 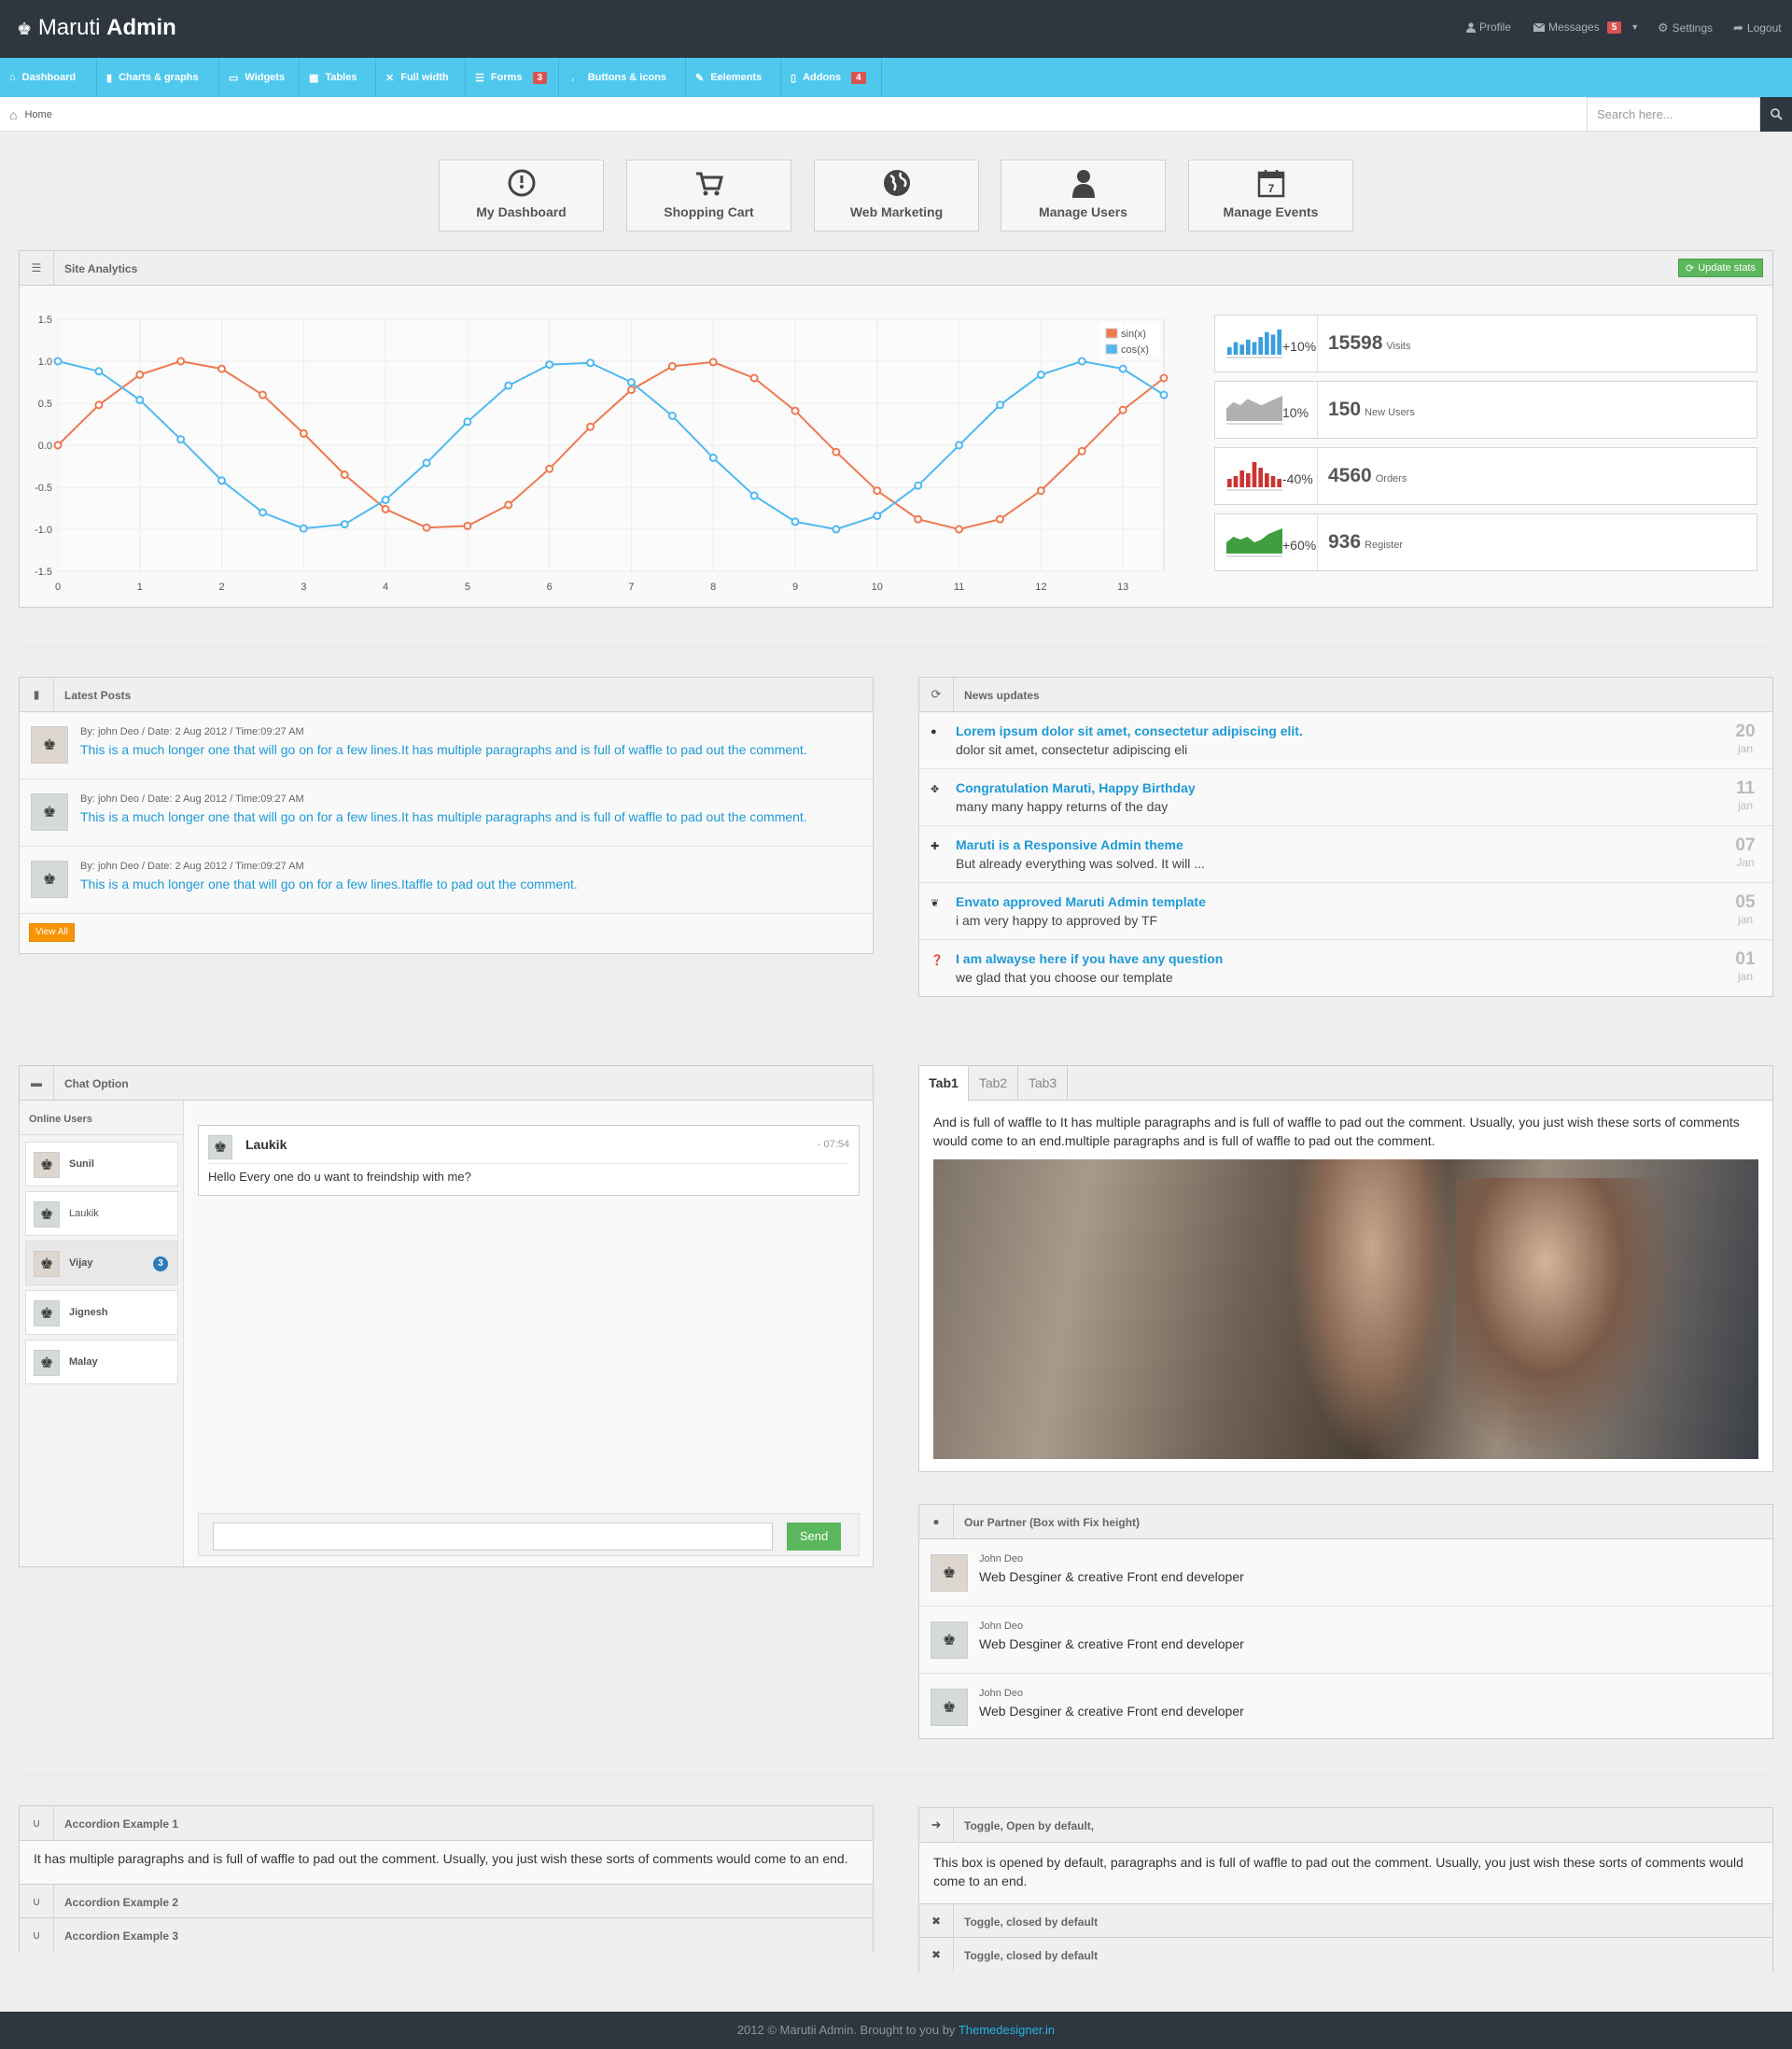 What do you see at coordinates (1720, 268) in the screenshot?
I see `update-stats-button: ⟳ Update stats` at bounding box center [1720, 268].